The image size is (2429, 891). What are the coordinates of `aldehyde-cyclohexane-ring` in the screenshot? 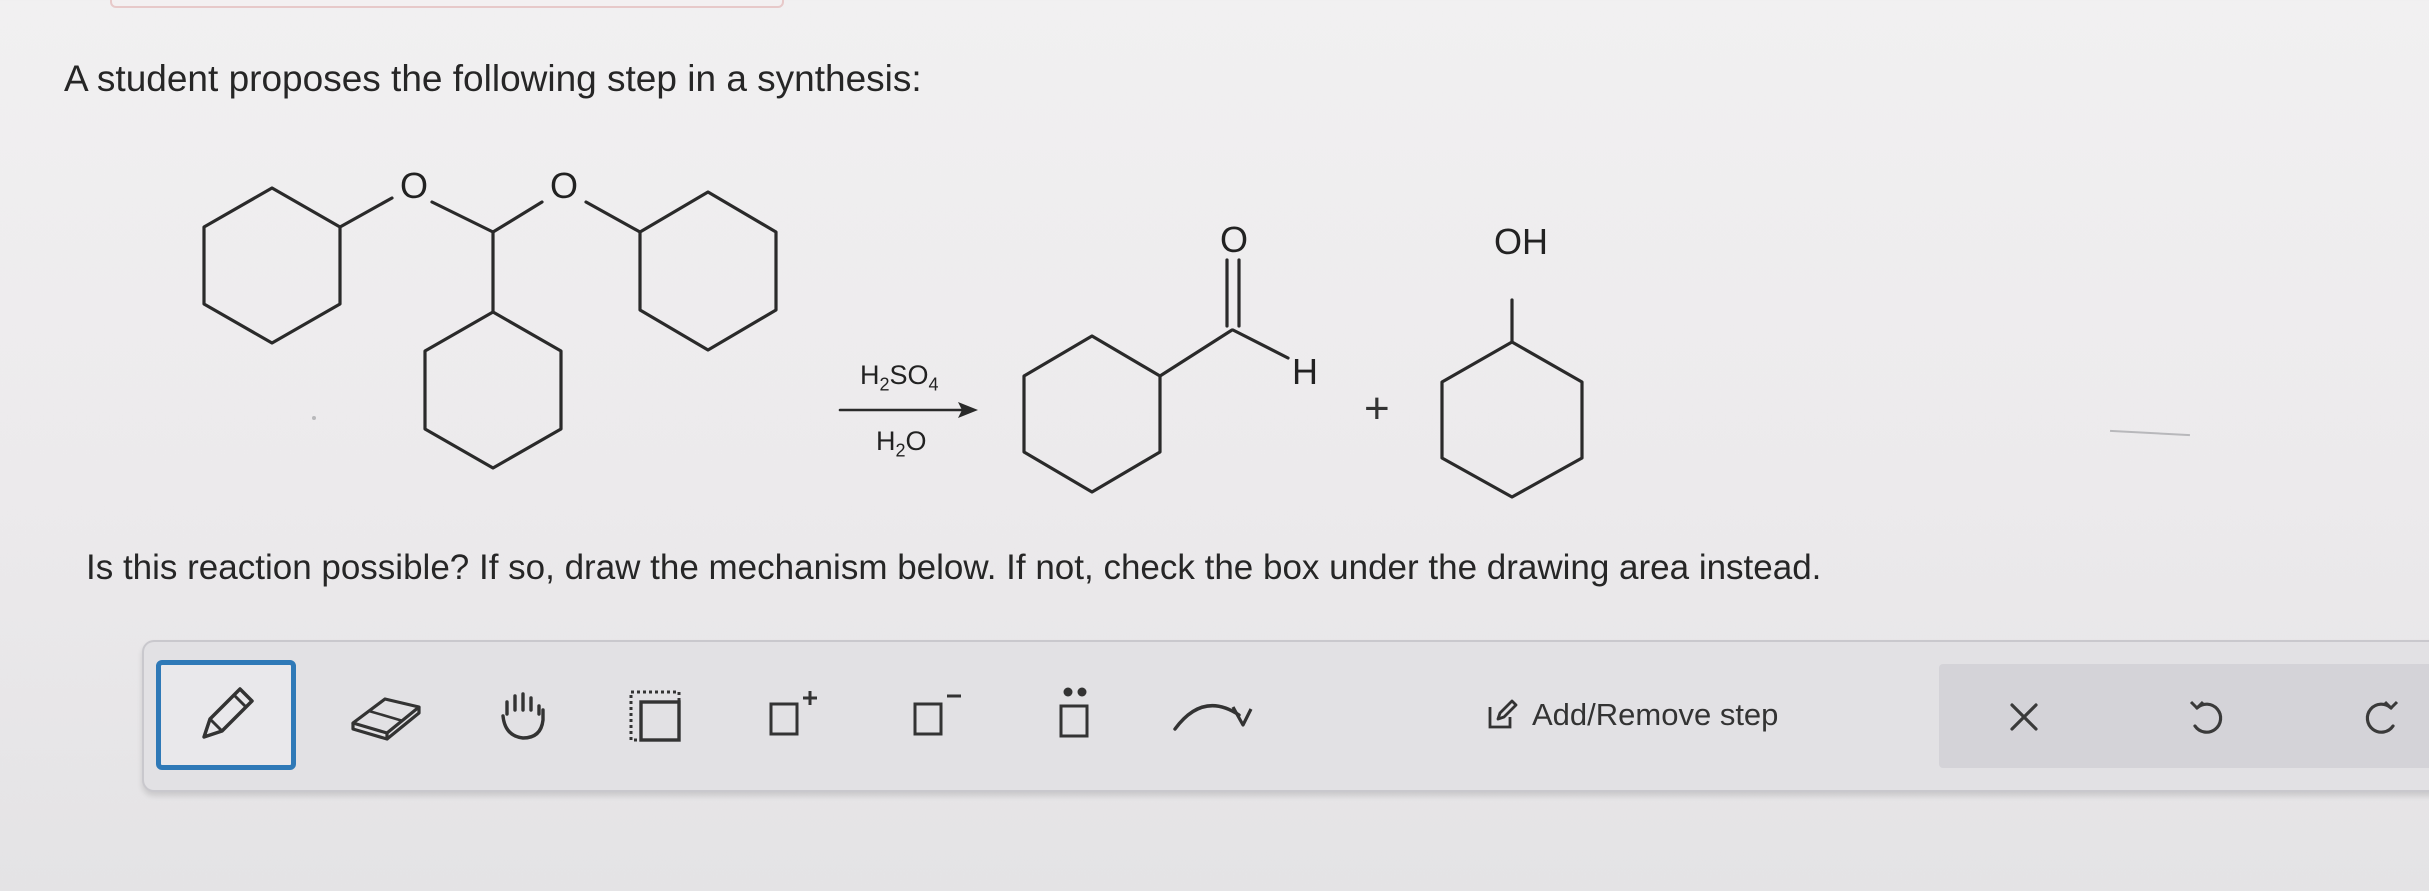 It's located at (1092, 414).